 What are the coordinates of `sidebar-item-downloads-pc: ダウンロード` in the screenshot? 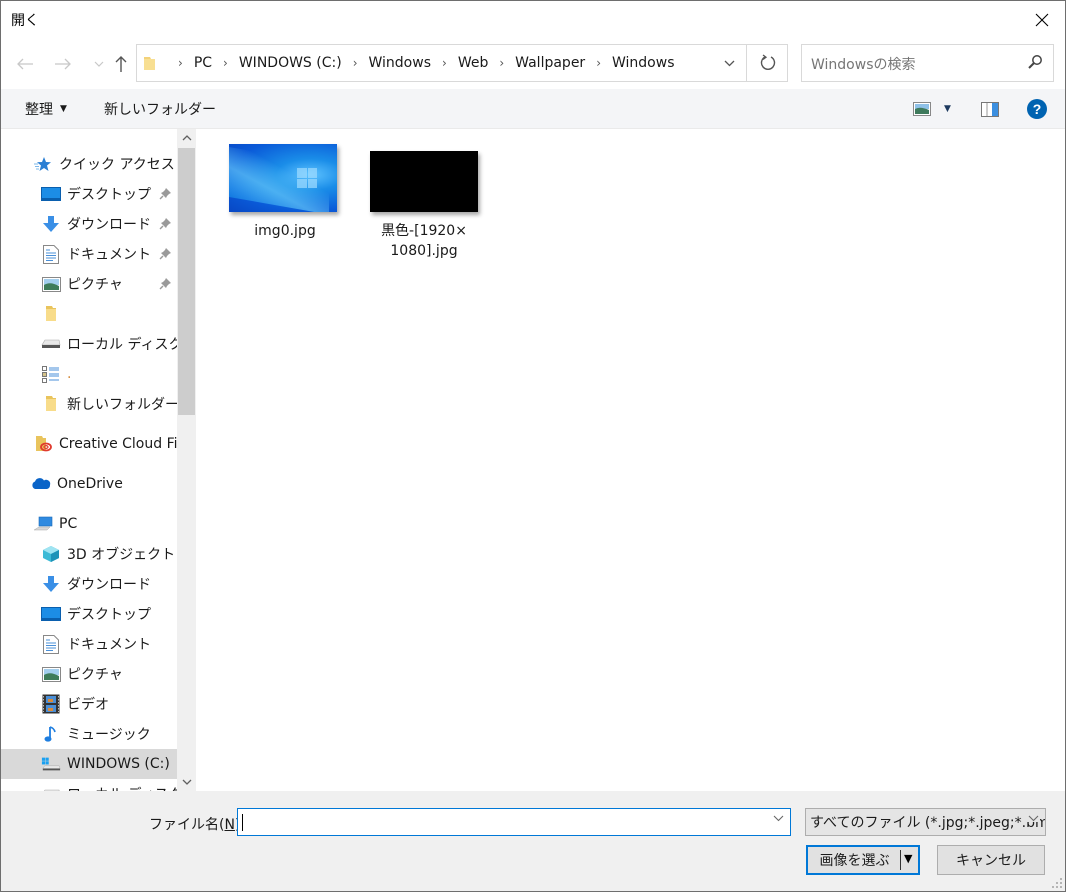 It's located at (89, 584).